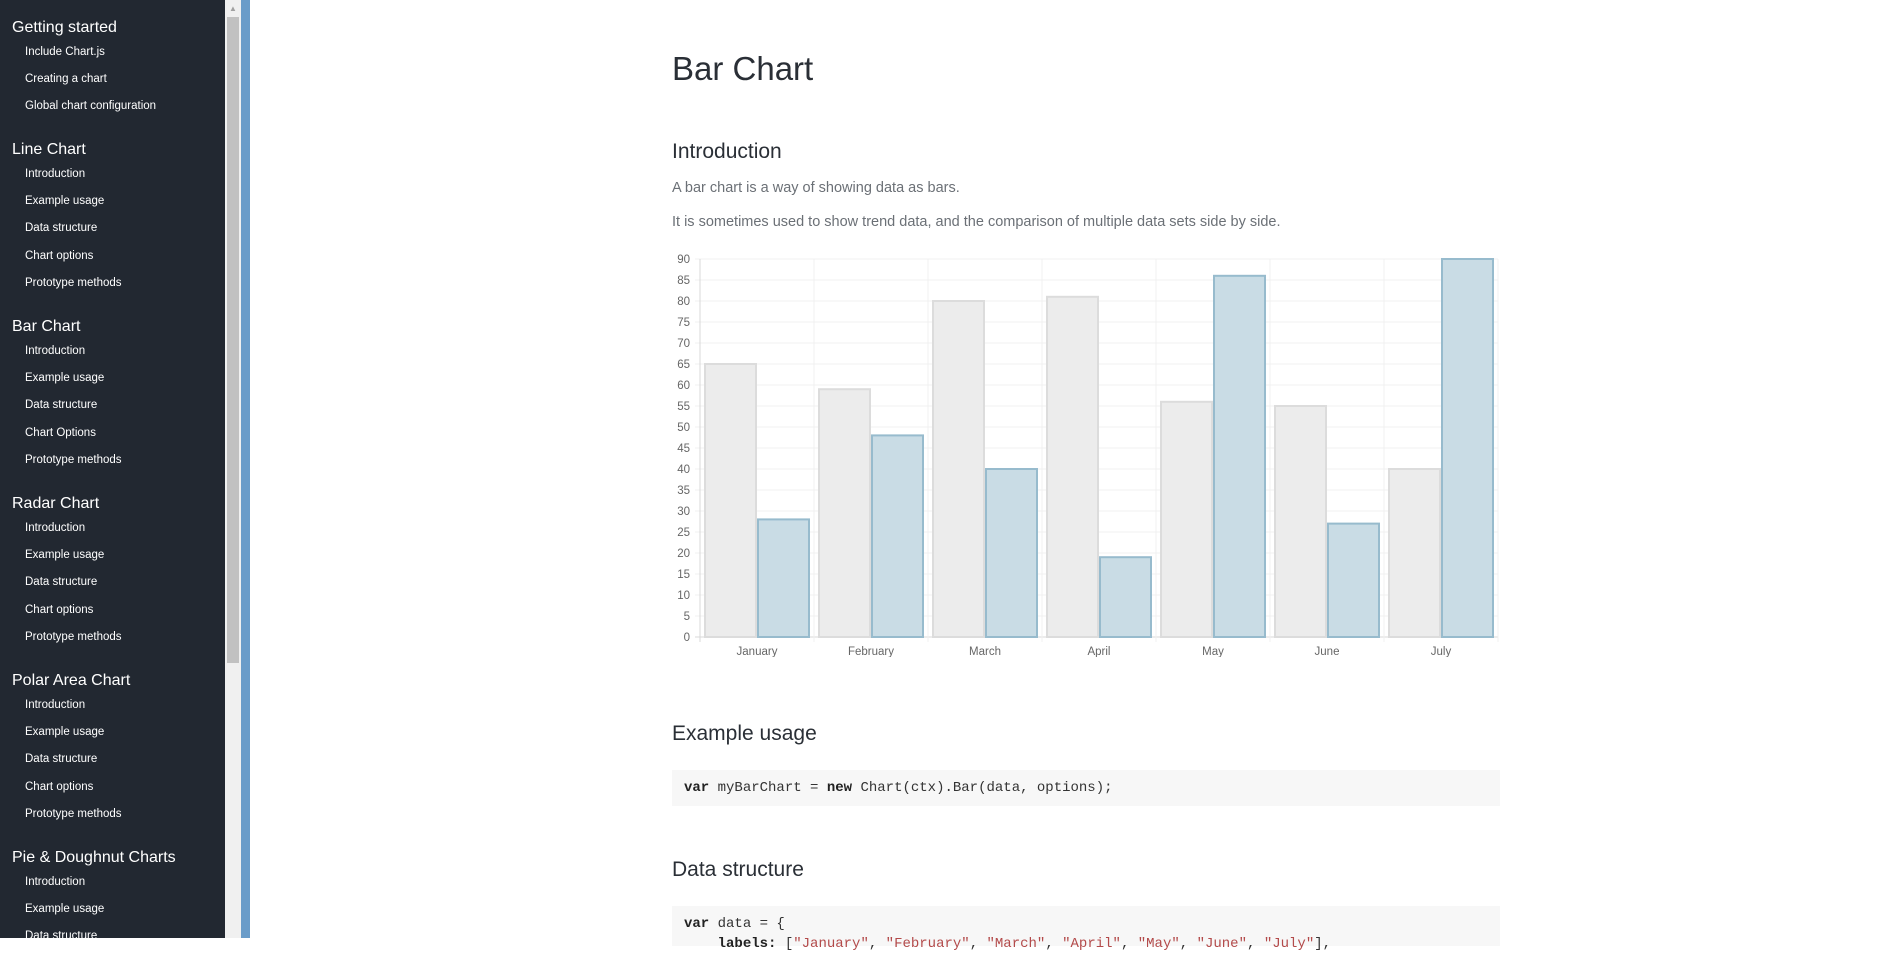  What do you see at coordinates (1098, 651) in the screenshot?
I see `x-tick-label: April` at bounding box center [1098, 651].